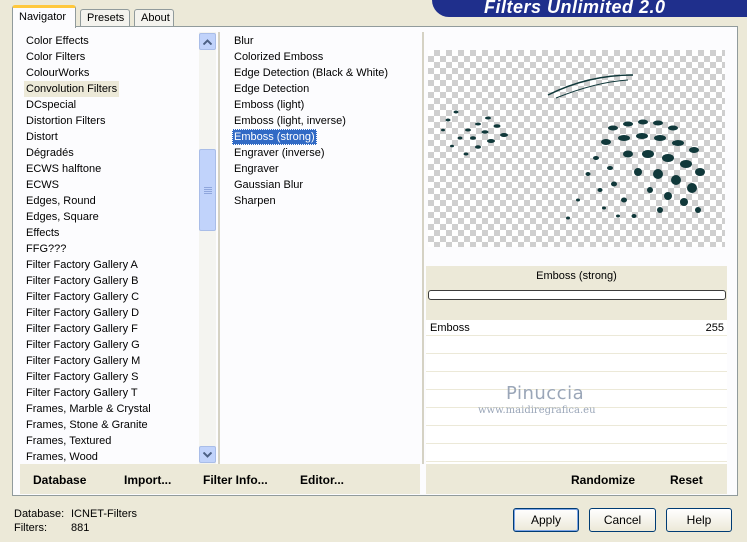  I want to click on preview-image, so click(573, 147).